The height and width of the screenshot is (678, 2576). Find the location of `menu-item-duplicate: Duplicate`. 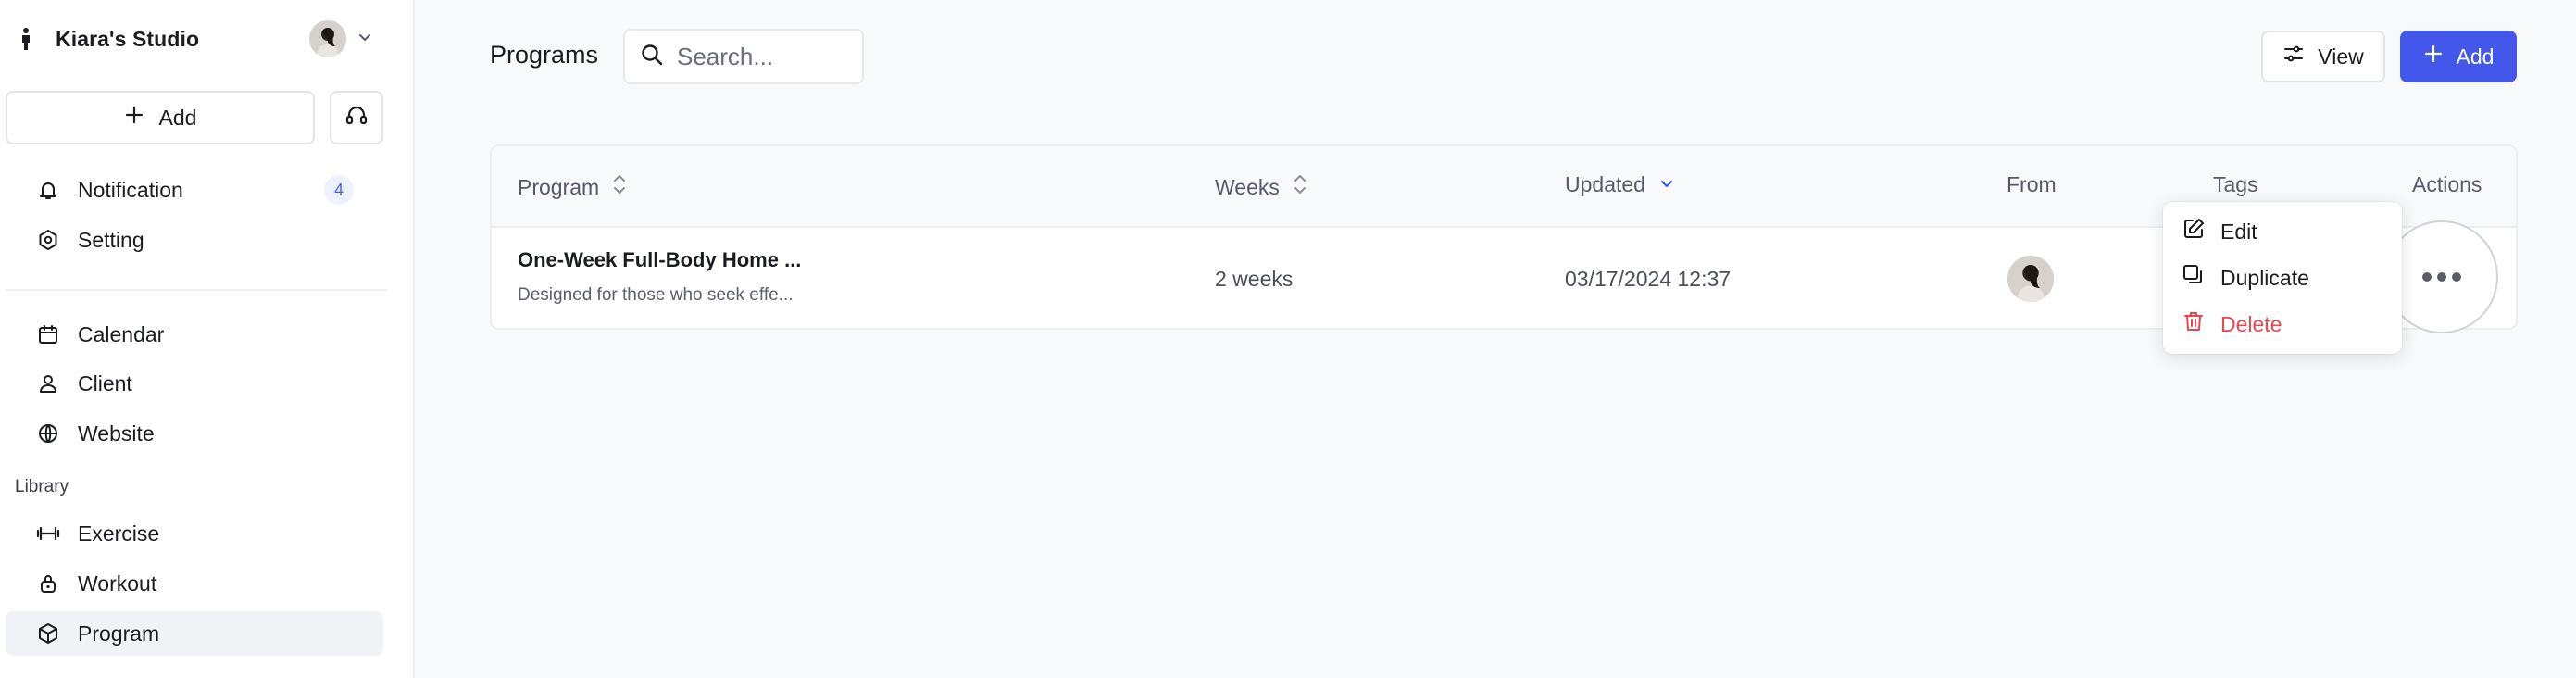

menu-item-duplicate: Duplicate is located at coordinates (2245, 277).